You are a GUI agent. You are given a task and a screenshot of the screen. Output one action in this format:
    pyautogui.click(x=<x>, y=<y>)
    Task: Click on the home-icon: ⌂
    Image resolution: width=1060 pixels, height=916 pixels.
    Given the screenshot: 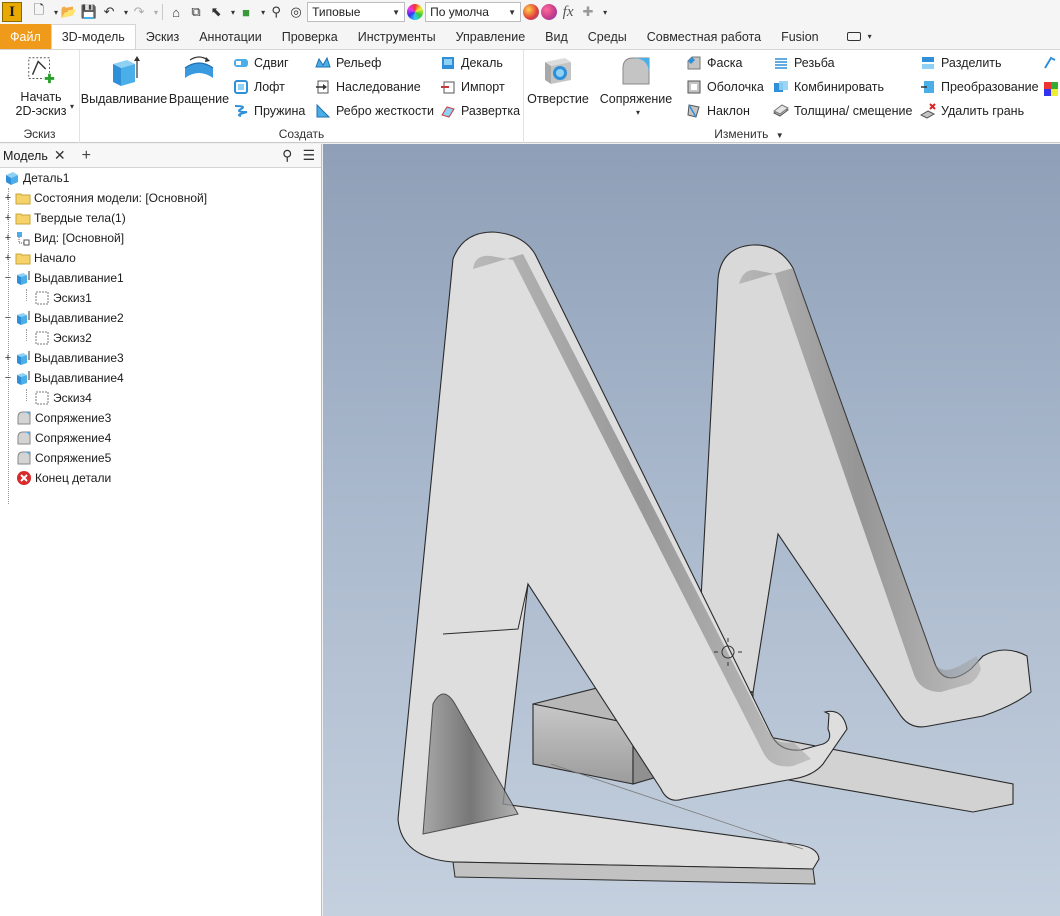 What is the action you would take?
    pyautogui.click(x=176, y=12)
    